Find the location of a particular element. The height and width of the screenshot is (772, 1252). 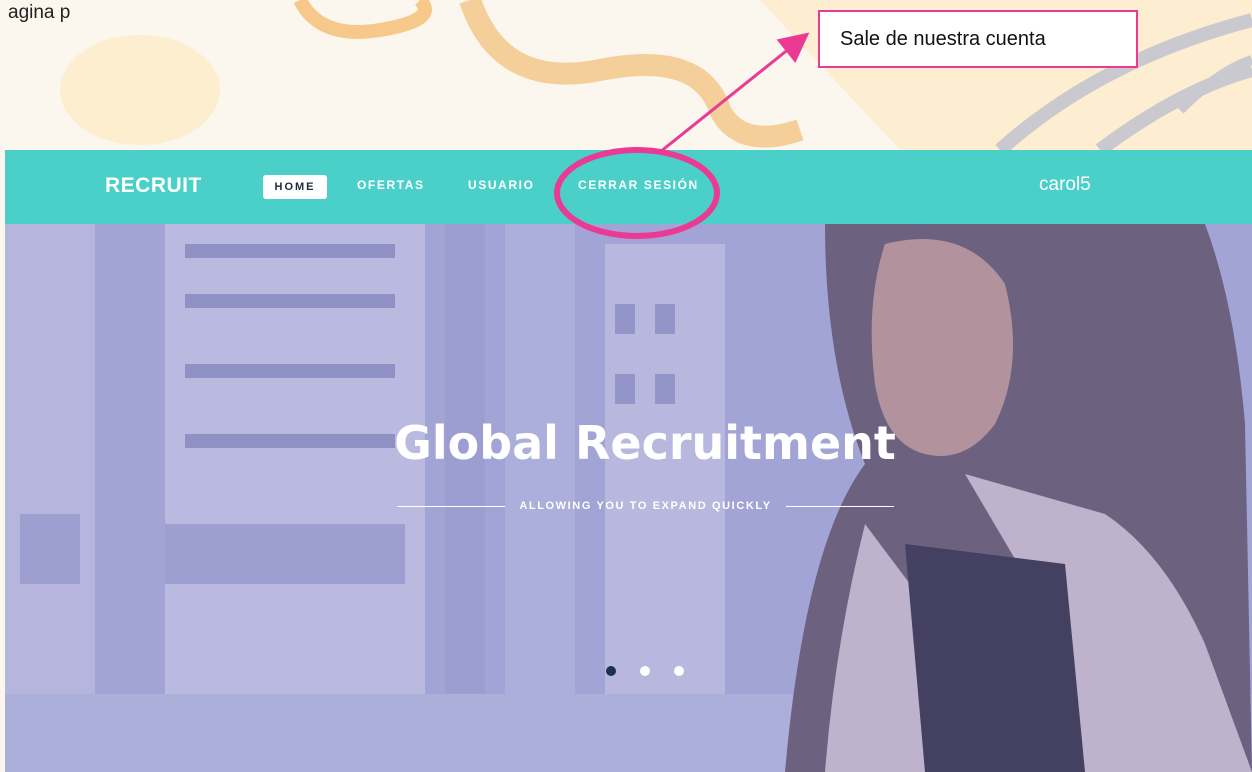

annotation-callout-text: Sale de nuestra cuenta is located at coordinates (943, 38).